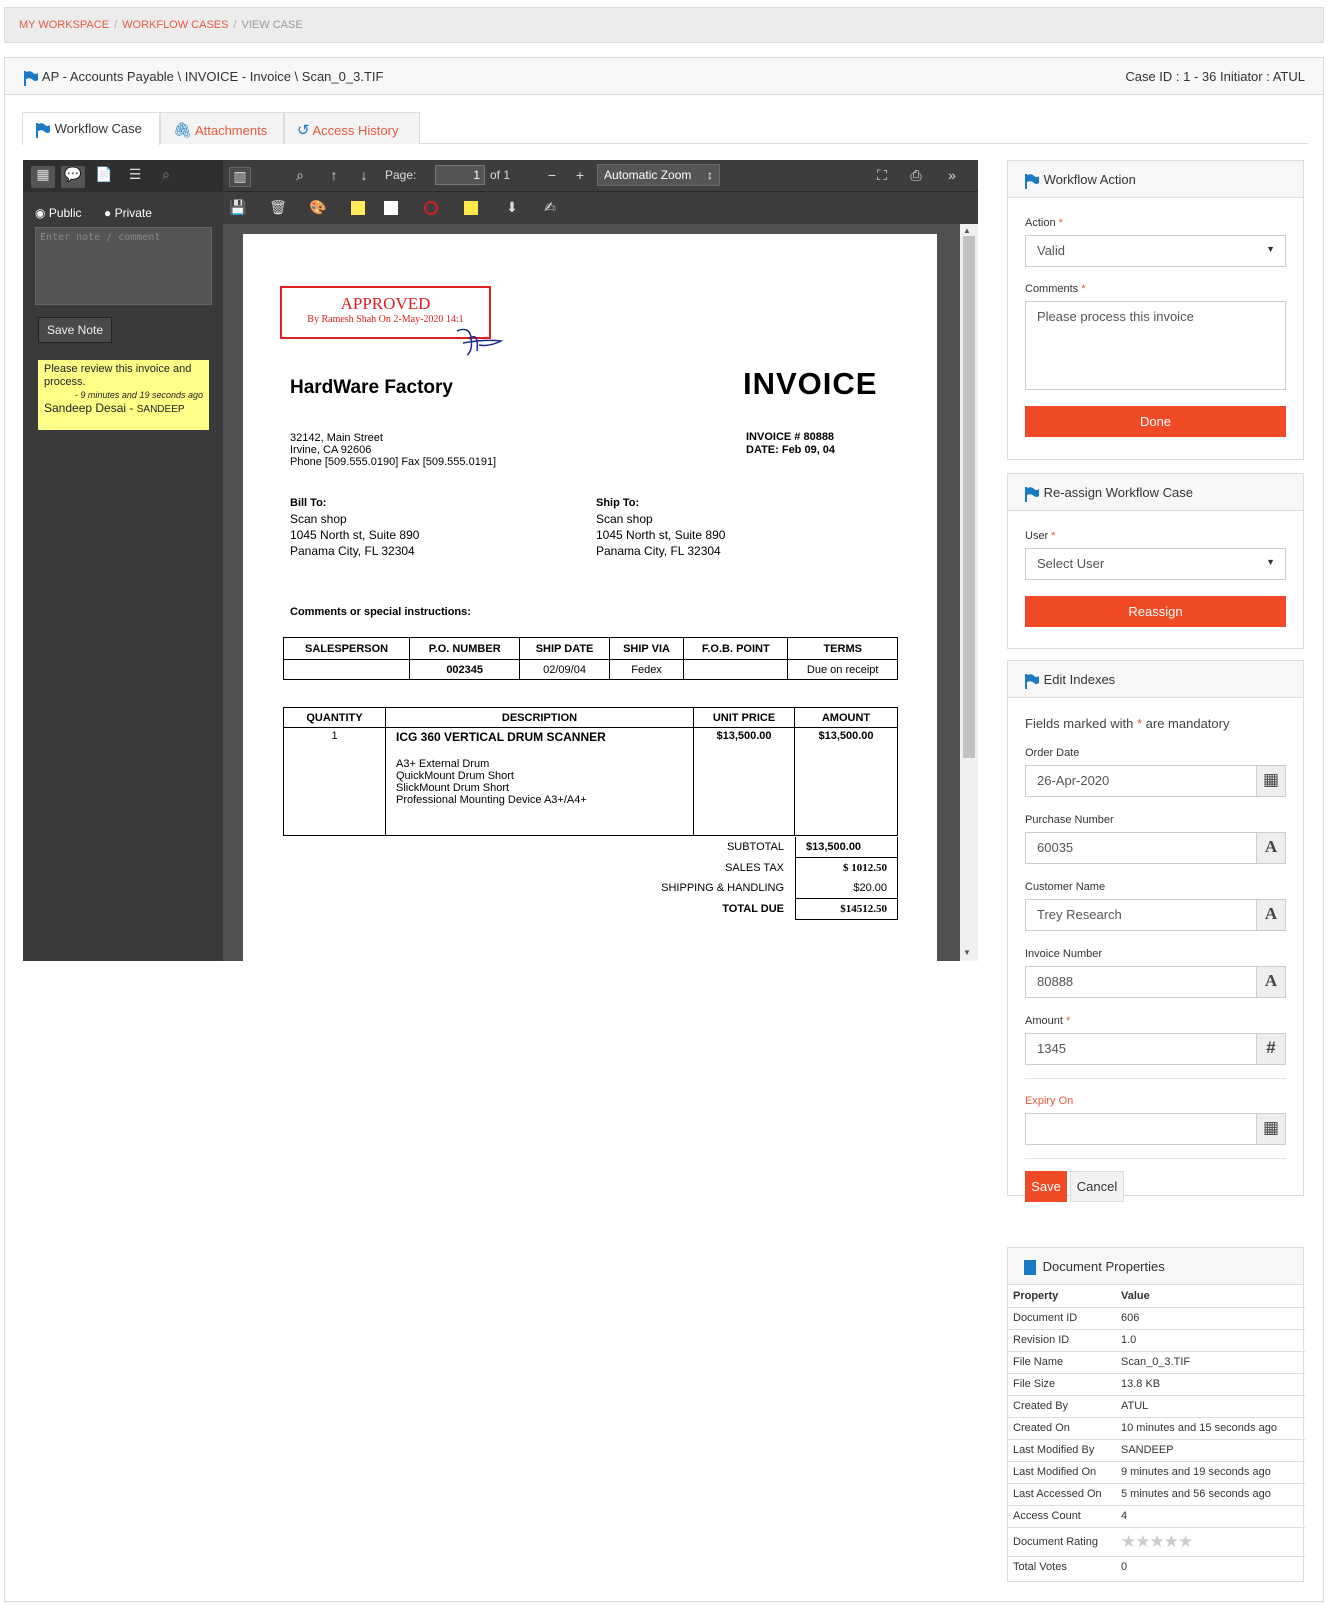 The height and width of the screenshot is (1605, 1330). I want to click on table-row: Created On 10 minutes and 15 seconds ago, so click(1156, 1427).